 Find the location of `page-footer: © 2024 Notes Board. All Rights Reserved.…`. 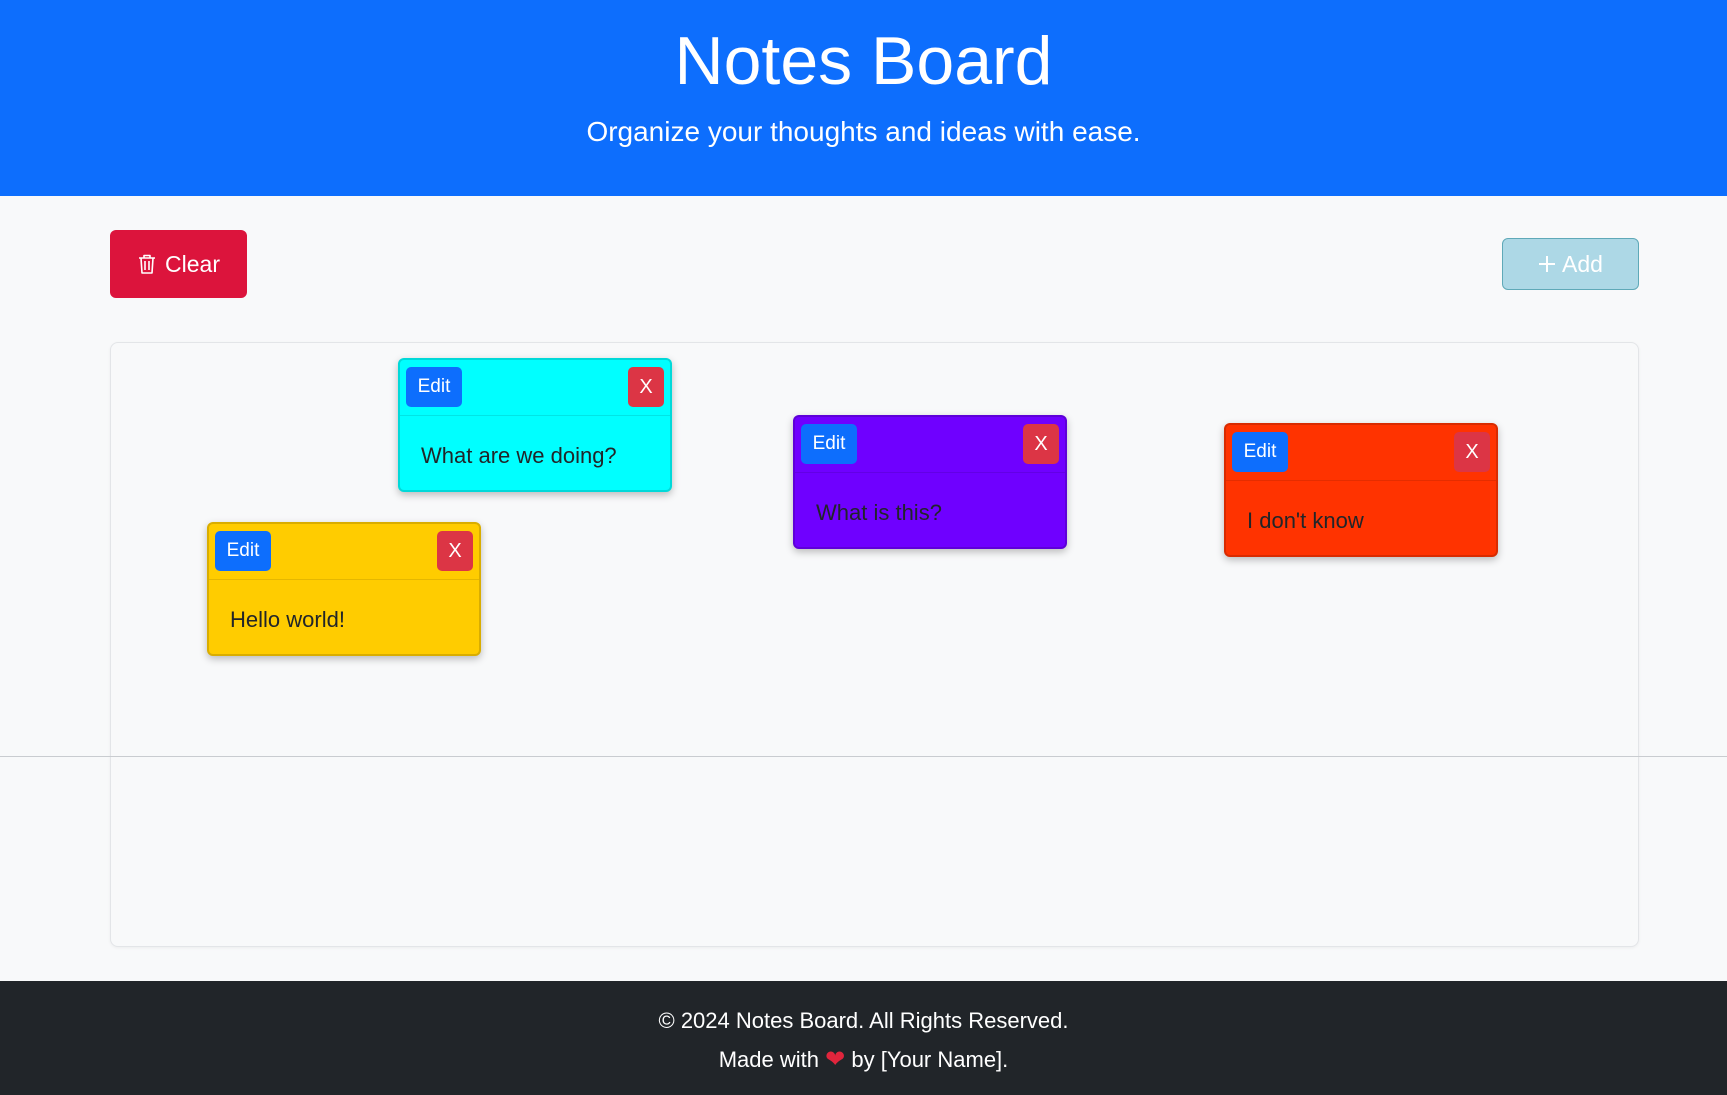

page-footer: © 2024 Notes Board. All Rights Reserved.… is located at coordinates (863, 1038).